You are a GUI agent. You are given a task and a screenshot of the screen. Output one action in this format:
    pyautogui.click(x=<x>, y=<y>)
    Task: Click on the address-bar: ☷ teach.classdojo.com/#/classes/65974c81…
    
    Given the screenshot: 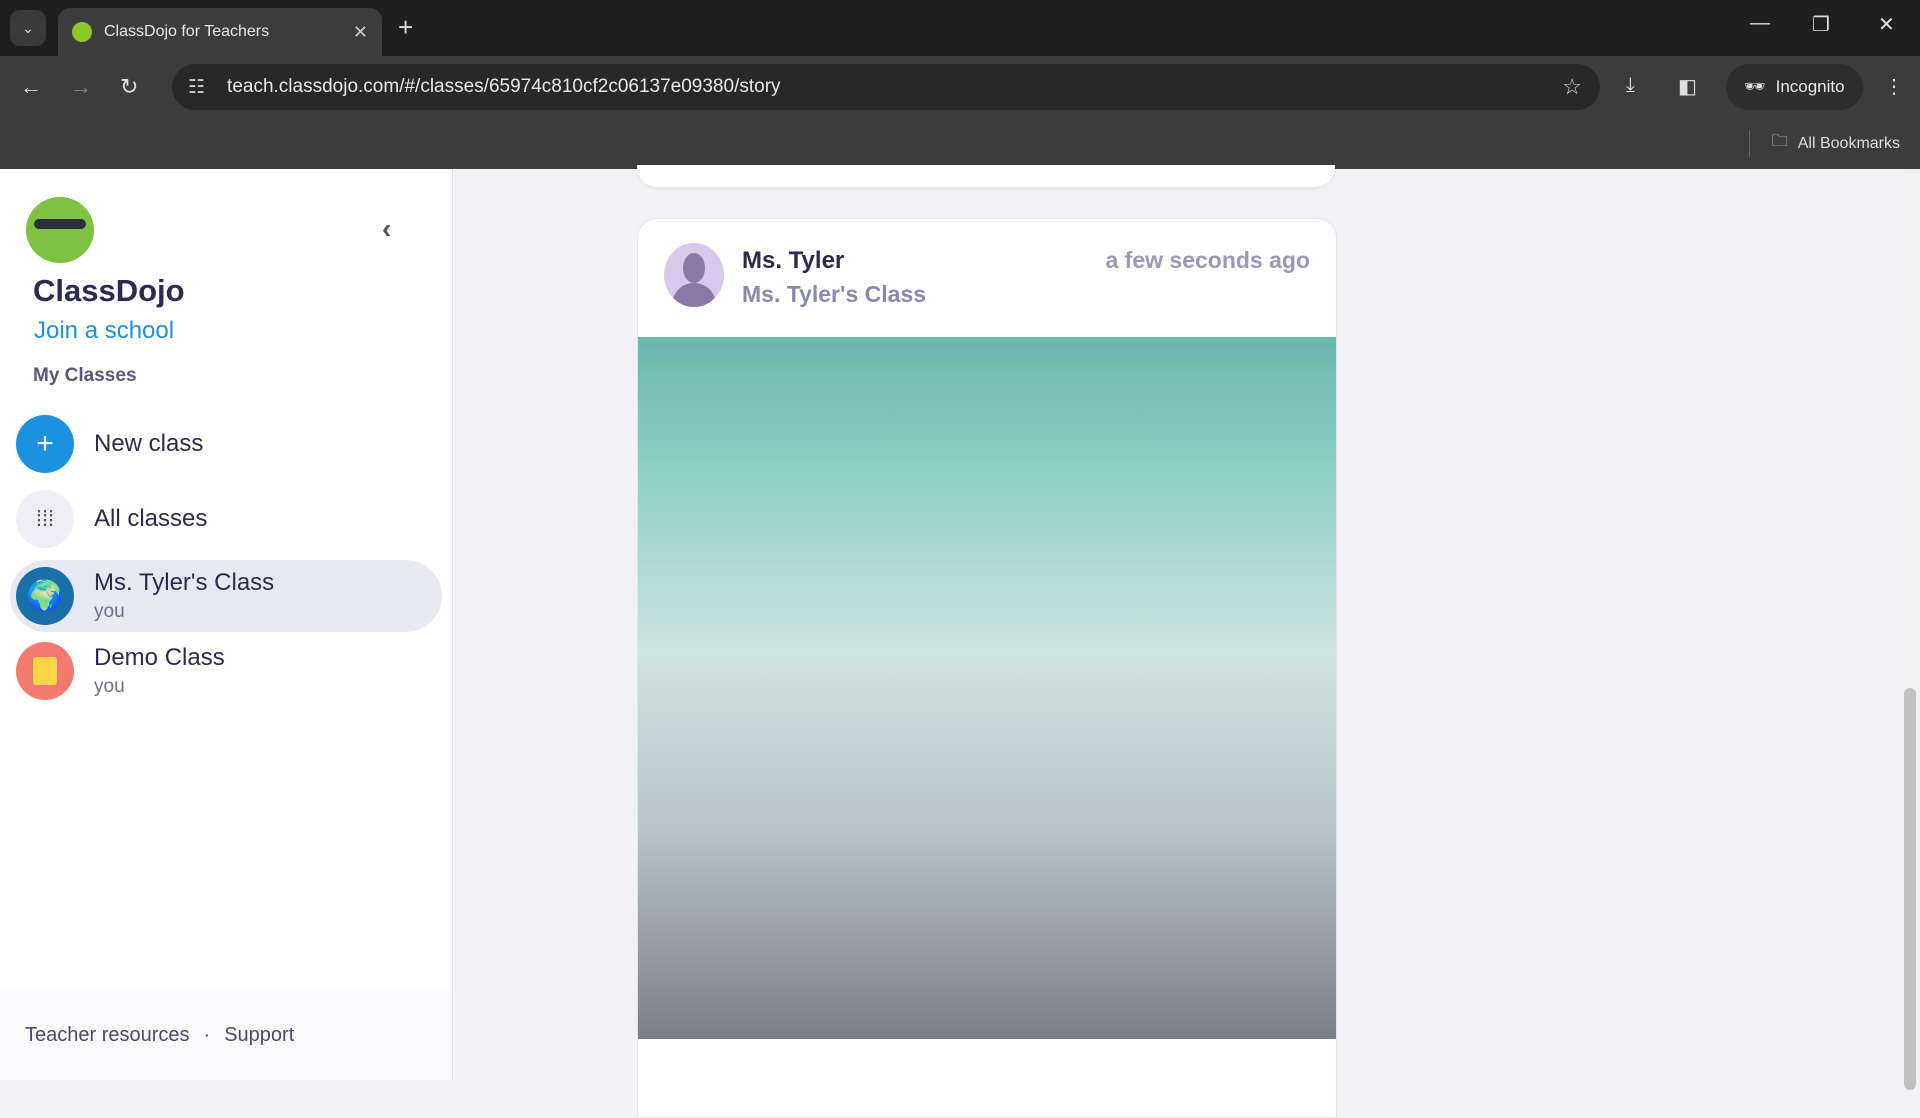 What is the action you would take?
    pyautogui.click(x=886, y=87)
    